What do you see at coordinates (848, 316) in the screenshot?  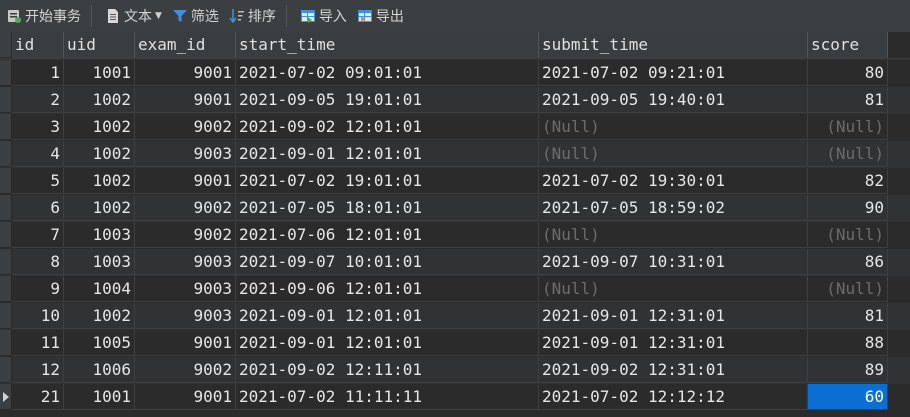 I see `cell-score: 81` at bounding box center [848, 316].